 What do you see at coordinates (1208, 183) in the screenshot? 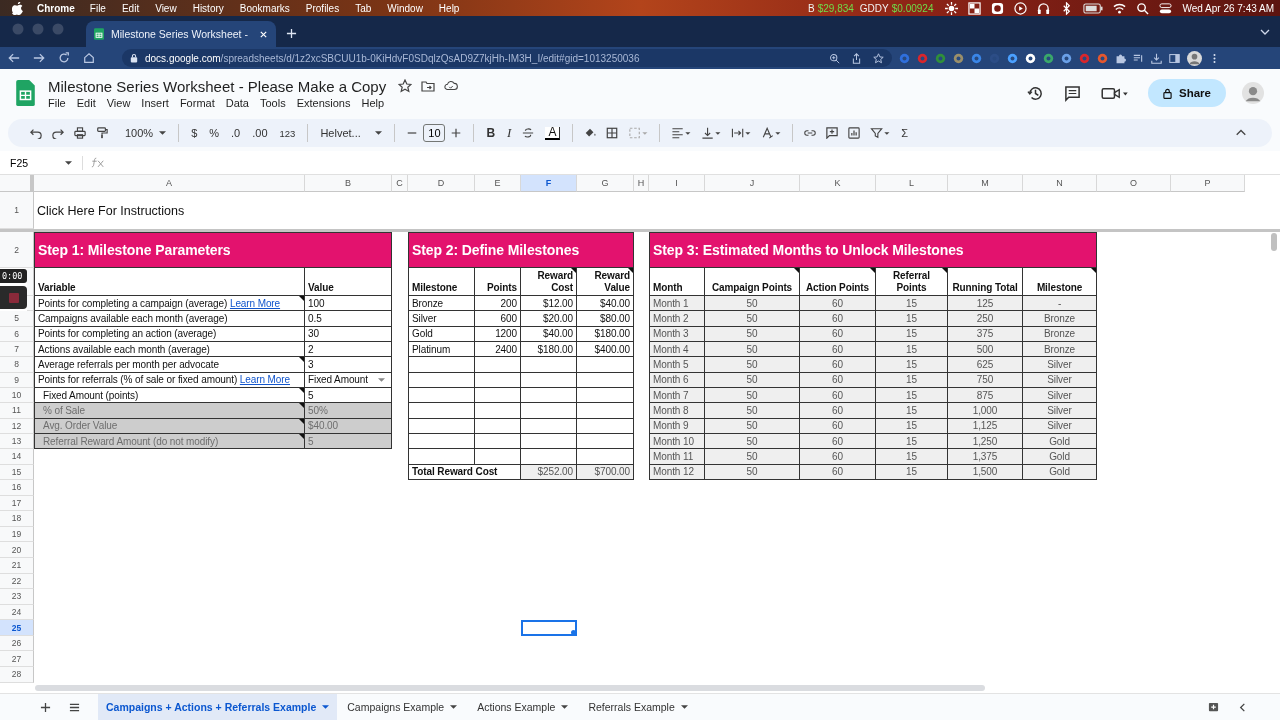
I see `column-header: P` at bounding box center [1208, 183].